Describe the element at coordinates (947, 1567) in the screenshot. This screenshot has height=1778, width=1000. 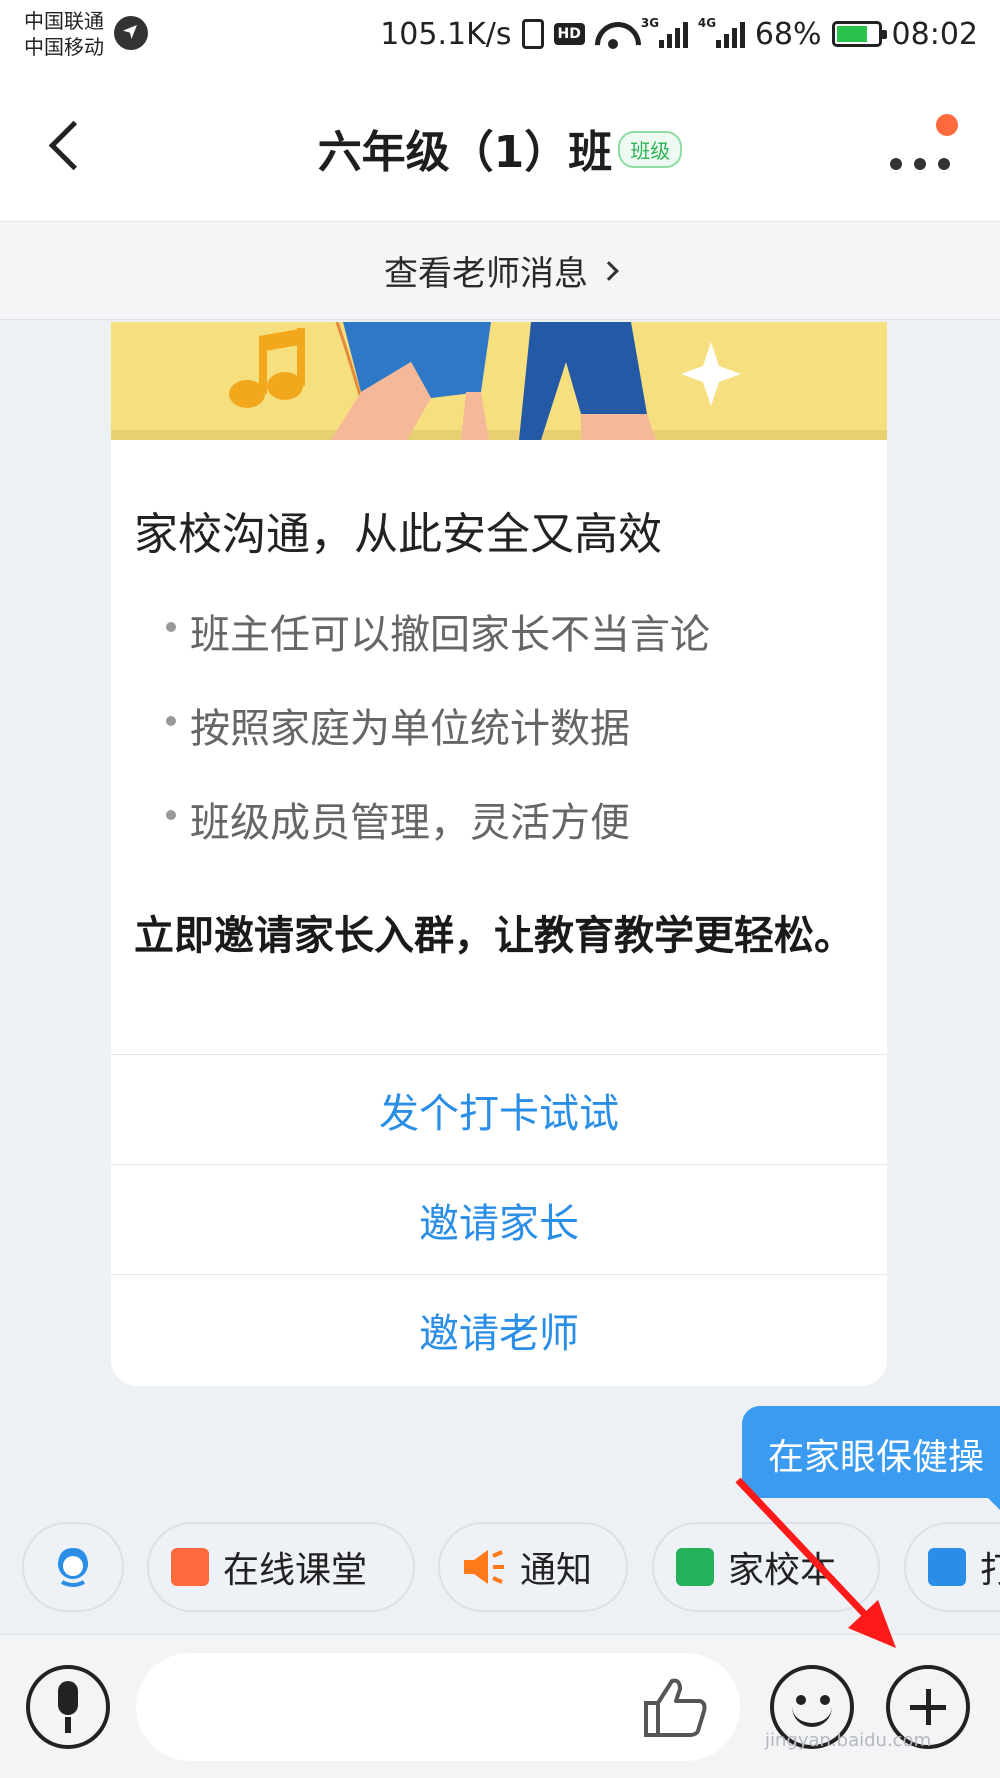
I see `checkin-icon` at that location.